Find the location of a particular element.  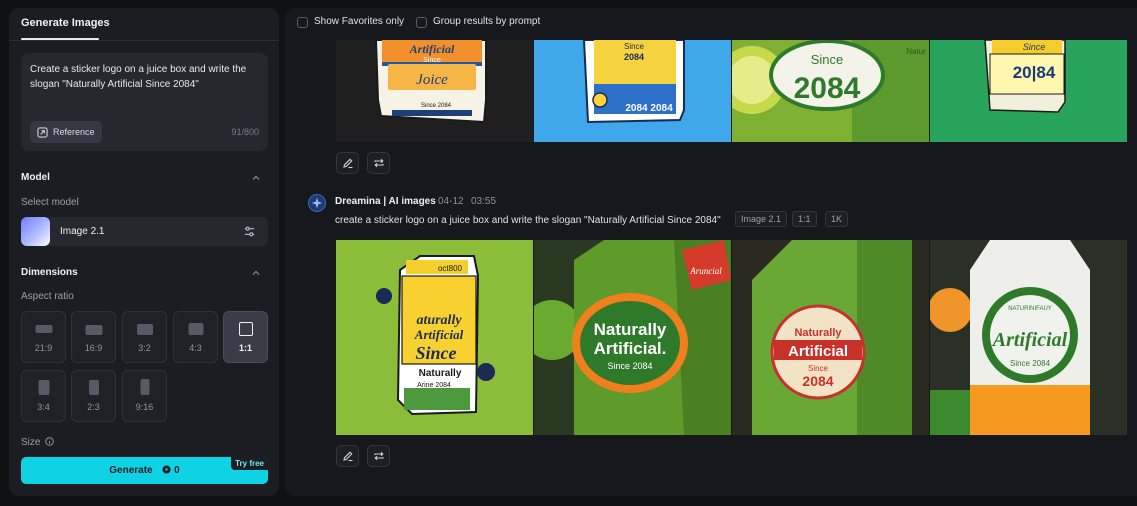

ratio-option-3-4: 3:4 is located at coordinates (43, 396).